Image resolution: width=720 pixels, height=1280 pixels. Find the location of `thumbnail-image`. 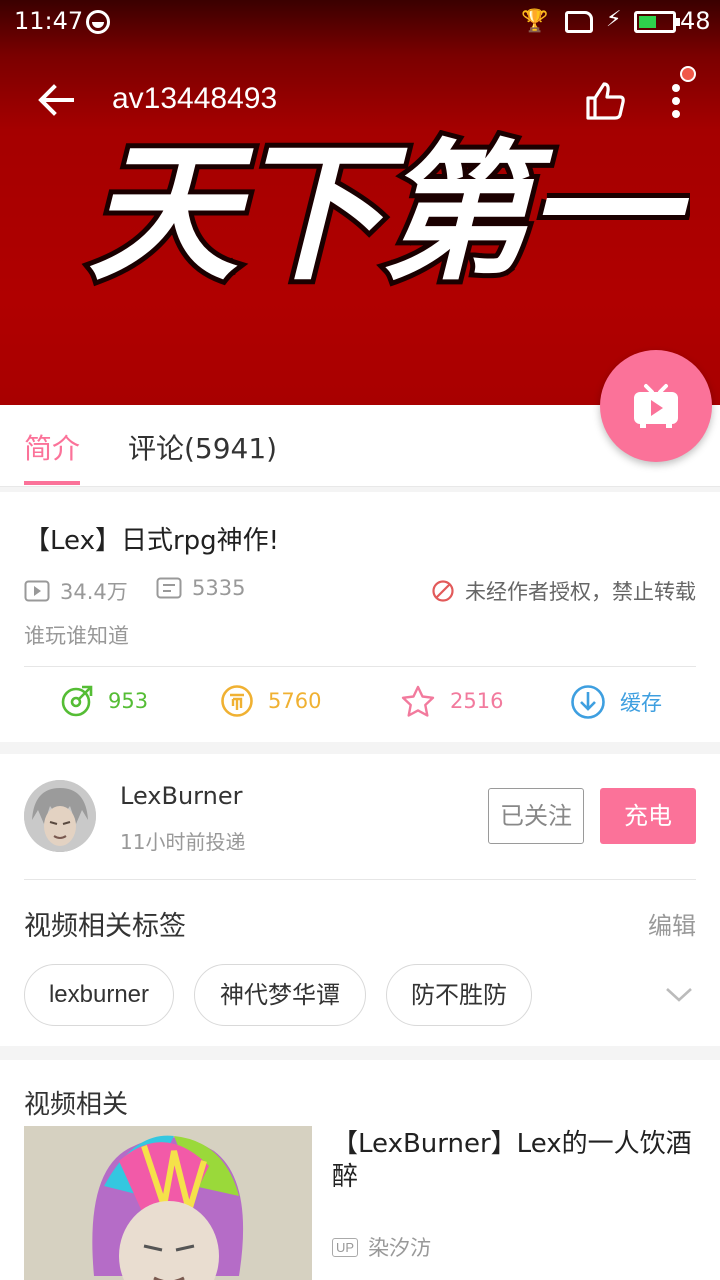

thumbnail-image is located at coordinates (168, 1203).